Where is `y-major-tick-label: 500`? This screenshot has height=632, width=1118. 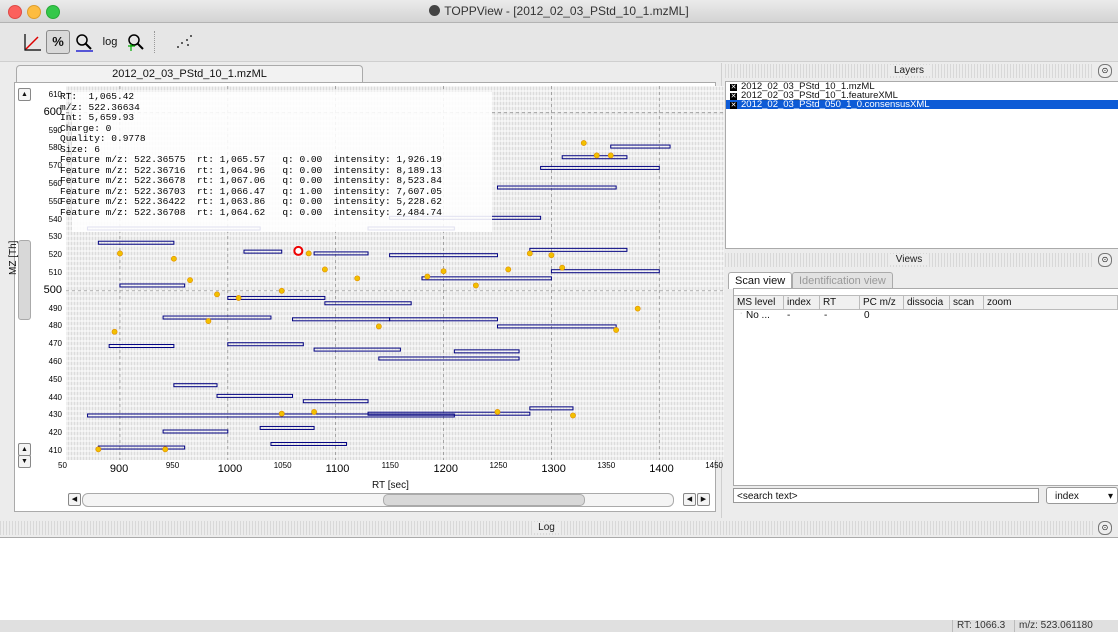 y-major-tick-label: 500 is located at coordinates (52, 289).